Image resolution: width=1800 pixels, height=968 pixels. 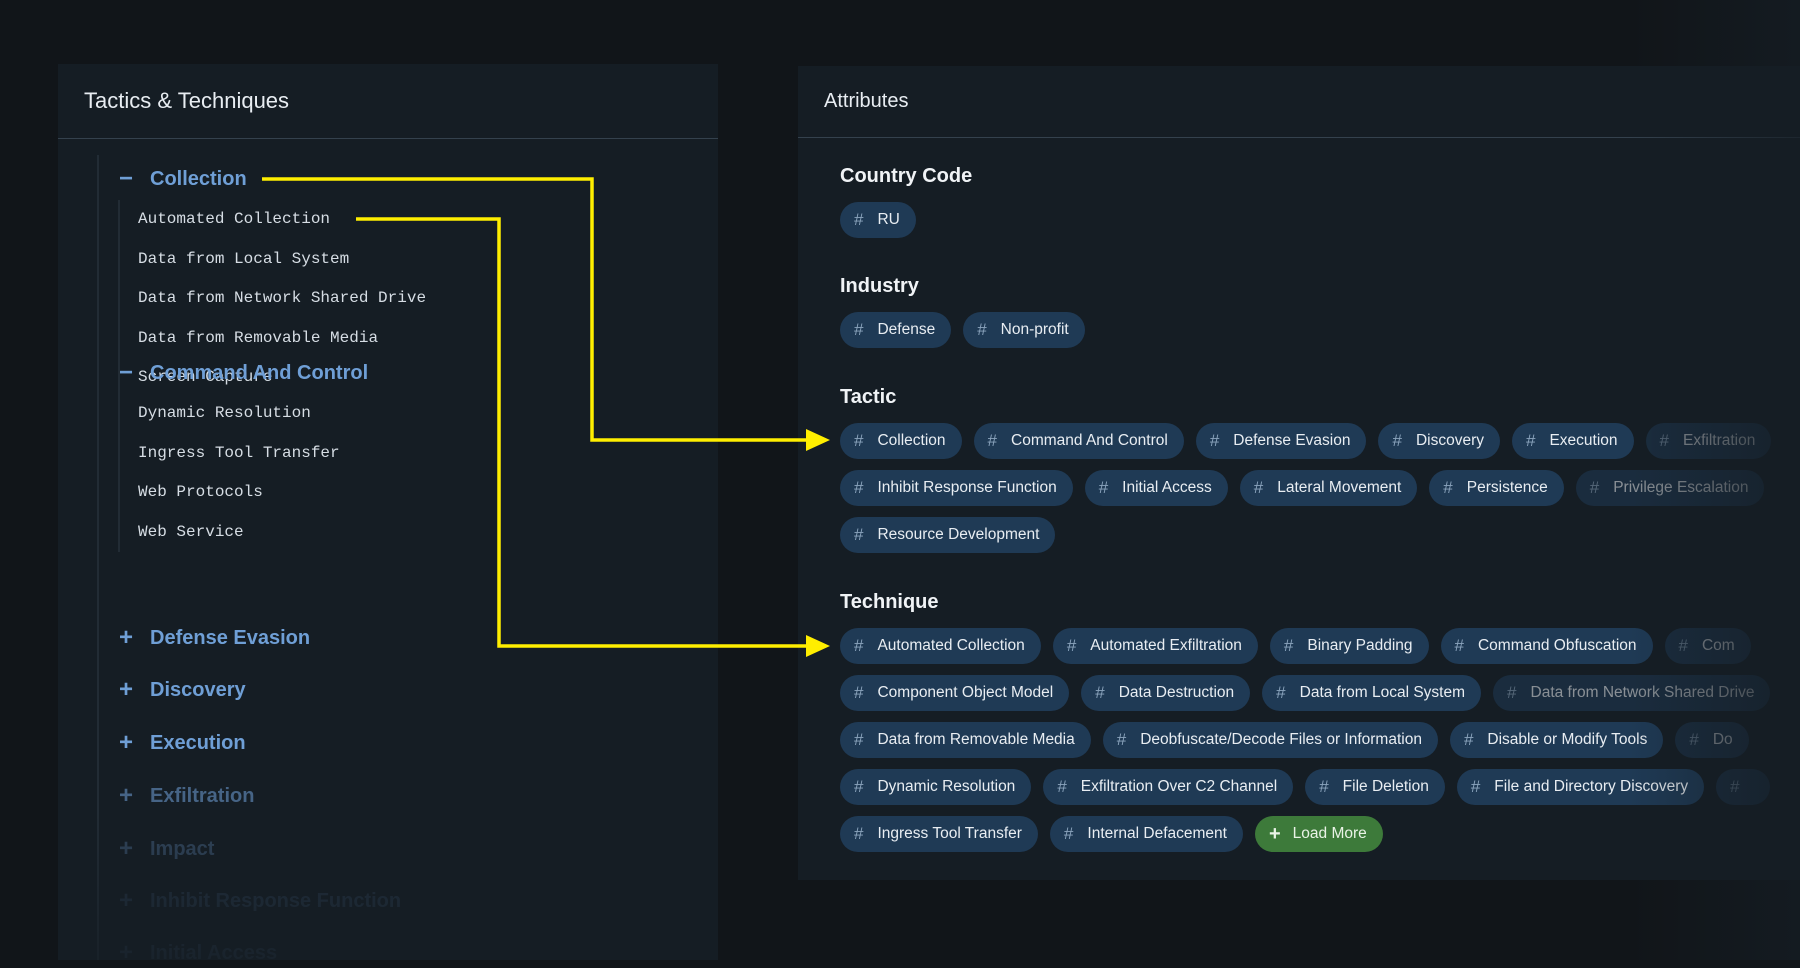 I want to click on tag-chip: # File and Directory Discovery, so click(x=1580, y=787).